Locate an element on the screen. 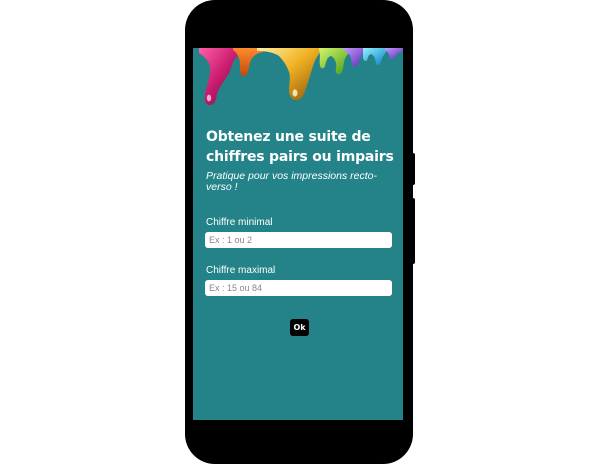 This screenshot has height=464, width=600. phone-volume-button is located at coordinates (412, 231).